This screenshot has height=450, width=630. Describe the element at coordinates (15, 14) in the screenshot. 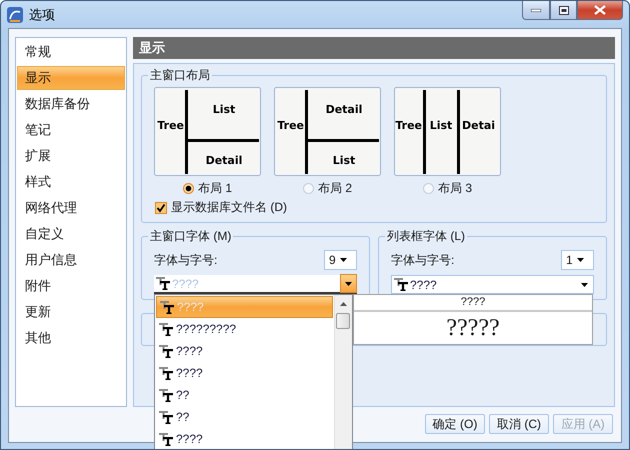

I see `app-icon` at that location.